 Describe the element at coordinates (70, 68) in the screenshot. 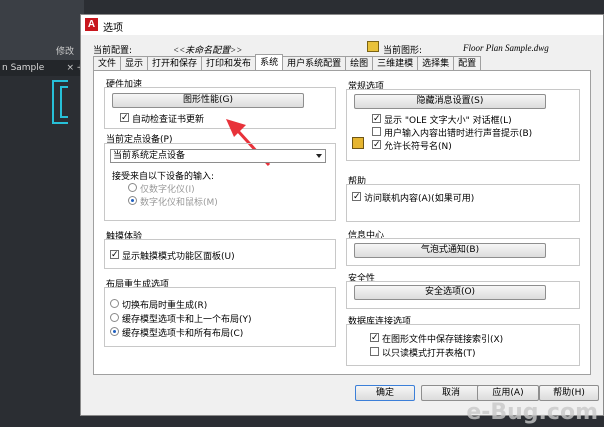

I see `close-icon: ×` at that location.